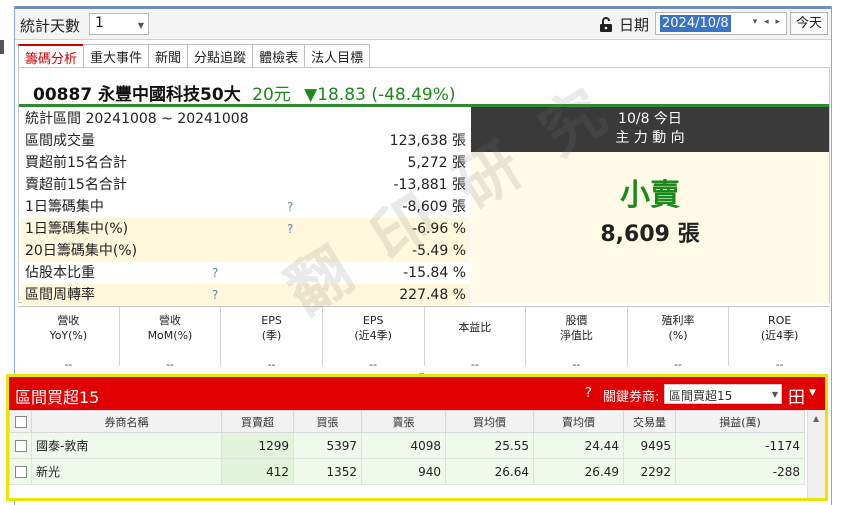 The height and width of the screenshot is (505, 846). Describe the element at coordinates (81, 251) in the screenshot. I see `stat-label: 20日籌碼集中(%)` at that location.